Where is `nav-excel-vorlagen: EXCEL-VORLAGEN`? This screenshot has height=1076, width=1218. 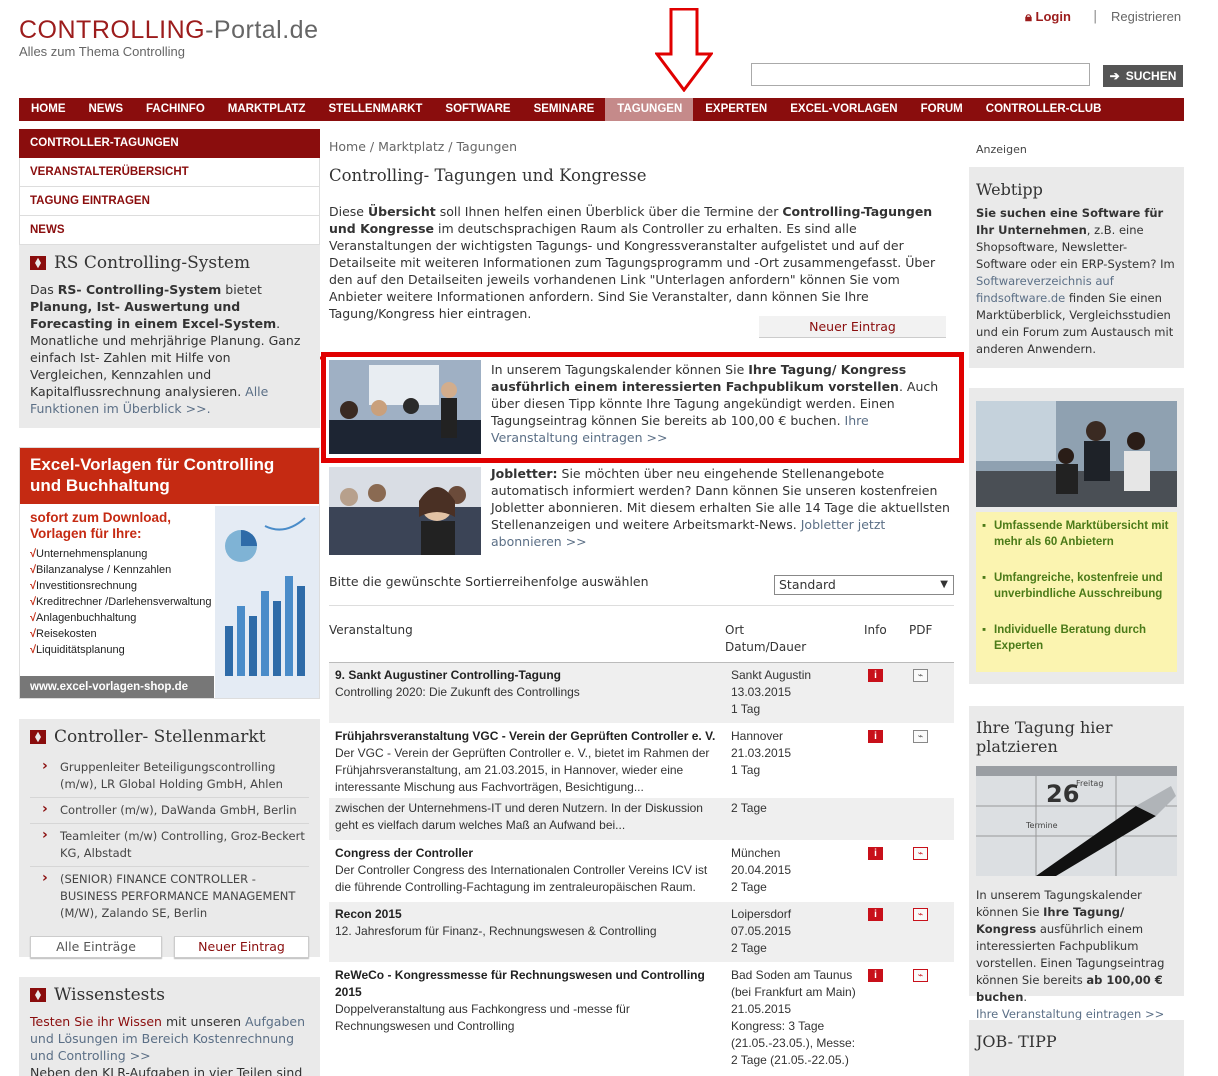
nav-excel-vorlagen: EXCEL-VORLAGEN is located at coordinates (843, 109).